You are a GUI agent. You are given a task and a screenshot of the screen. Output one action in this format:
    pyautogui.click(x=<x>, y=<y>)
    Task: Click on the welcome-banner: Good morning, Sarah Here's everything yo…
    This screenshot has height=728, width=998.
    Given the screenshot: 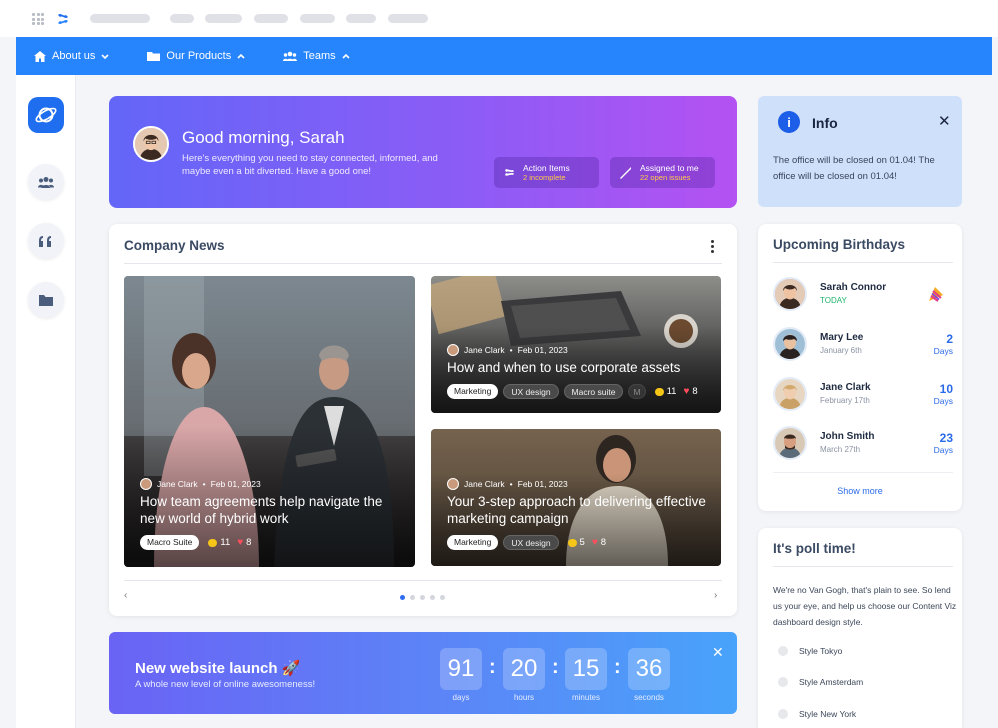 What is the action you would take?
    pyautogui.click(x=423, y=152)
    